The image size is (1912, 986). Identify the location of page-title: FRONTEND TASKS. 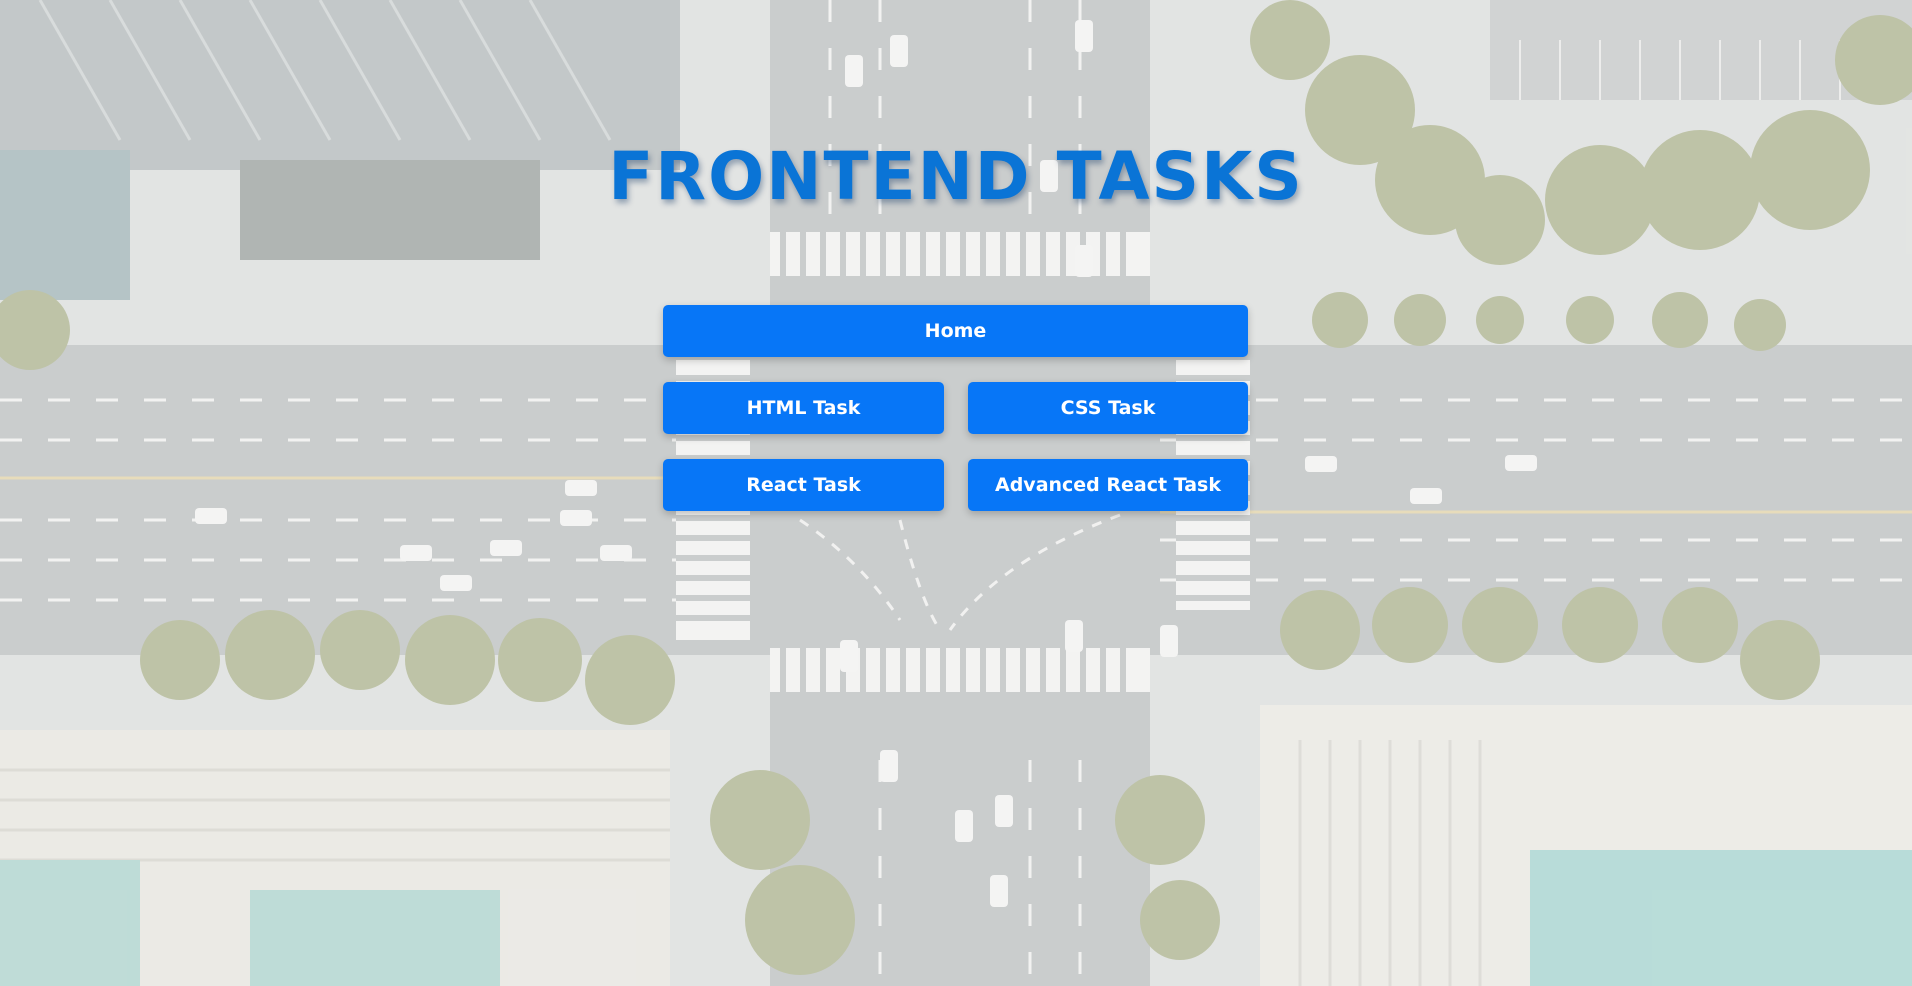
(956, 176).